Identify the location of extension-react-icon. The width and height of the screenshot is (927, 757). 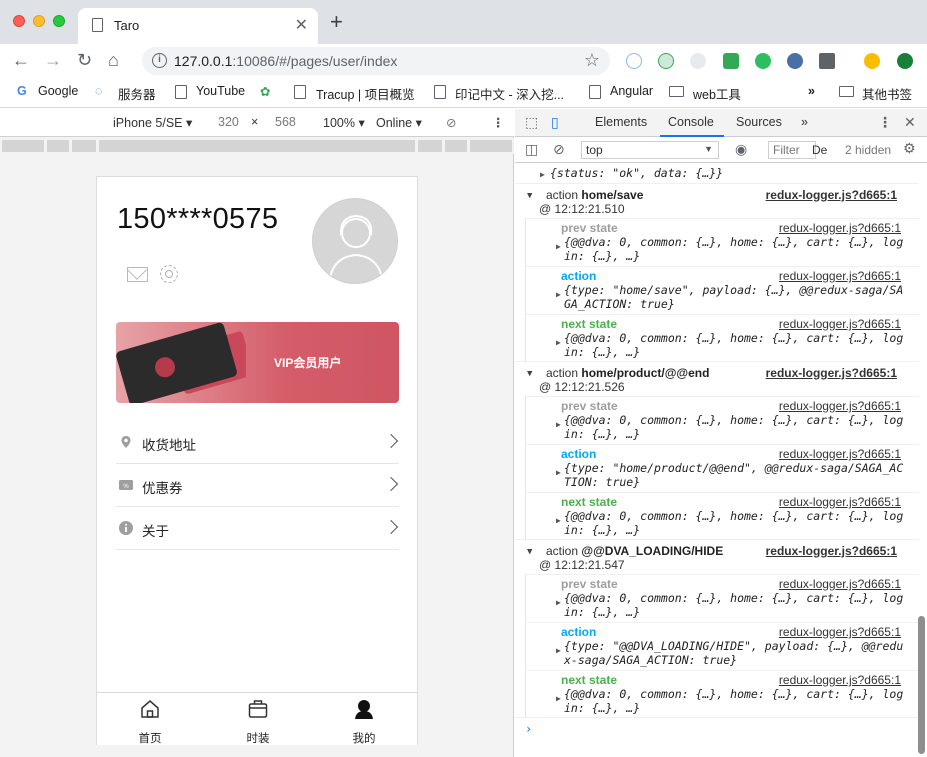
(634, 61).